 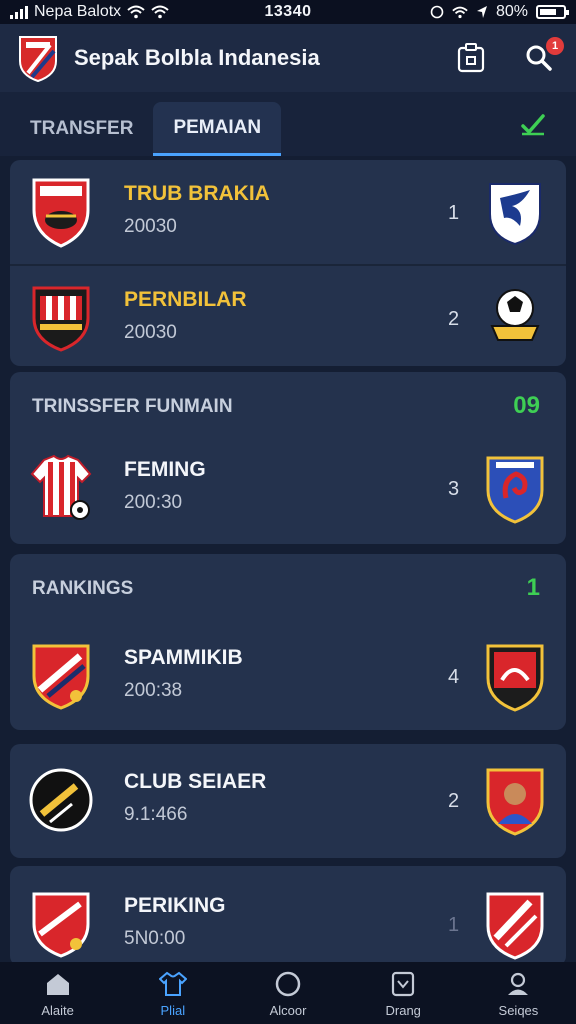 I want to click on club-crest-blue-dragon-icon, so click(x=515, y=490).